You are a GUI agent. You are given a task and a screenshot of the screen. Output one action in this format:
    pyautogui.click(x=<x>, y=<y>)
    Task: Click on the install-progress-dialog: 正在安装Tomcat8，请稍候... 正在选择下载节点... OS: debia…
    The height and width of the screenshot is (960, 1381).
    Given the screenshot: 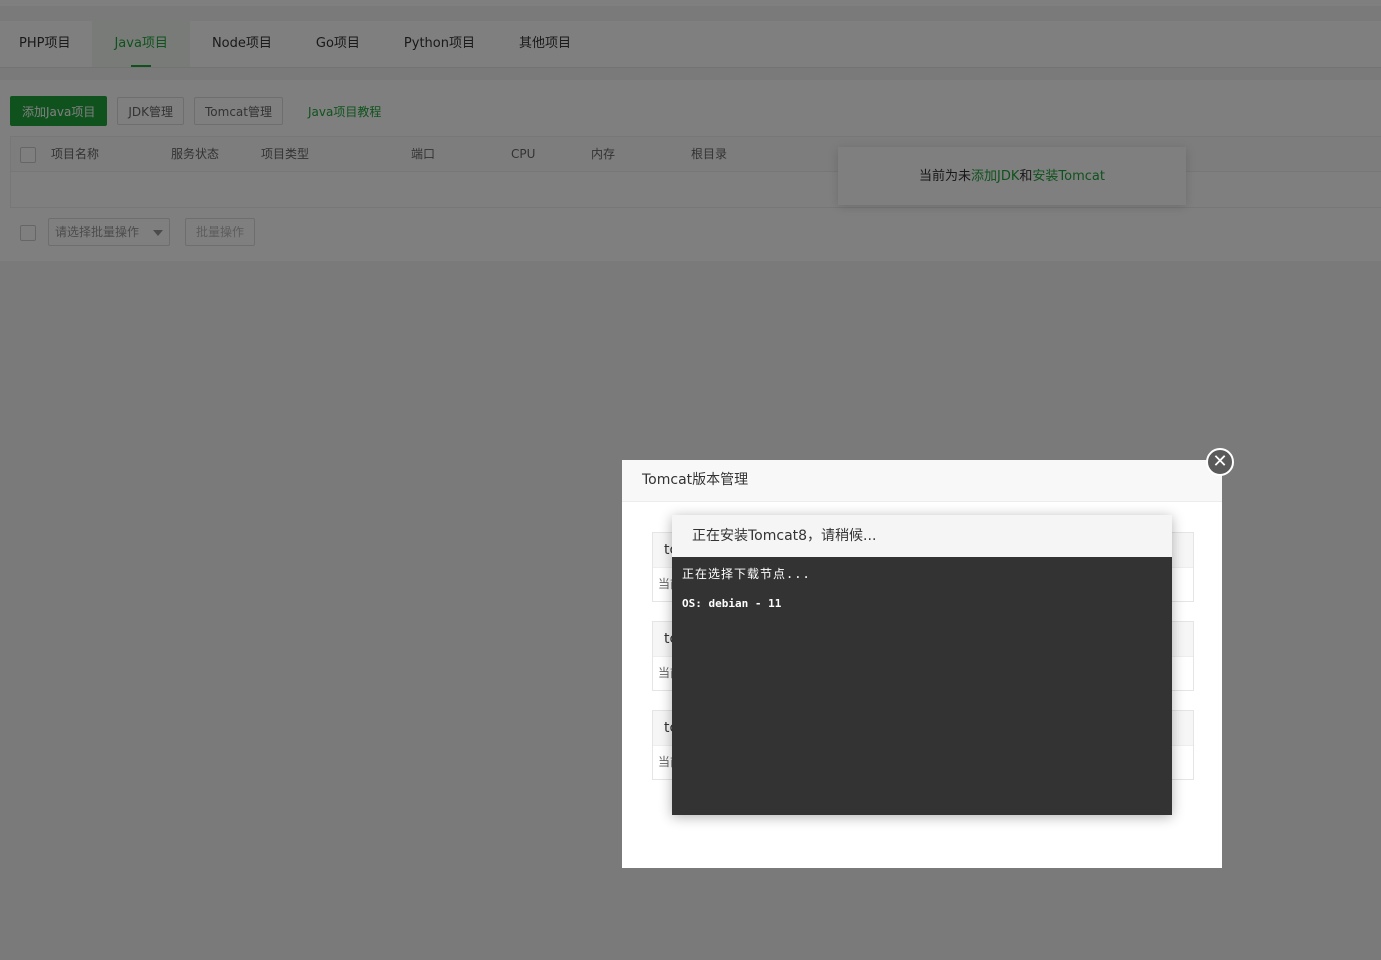 What is the action you would take?
    pyautogui.click(x=922, y=665)
    